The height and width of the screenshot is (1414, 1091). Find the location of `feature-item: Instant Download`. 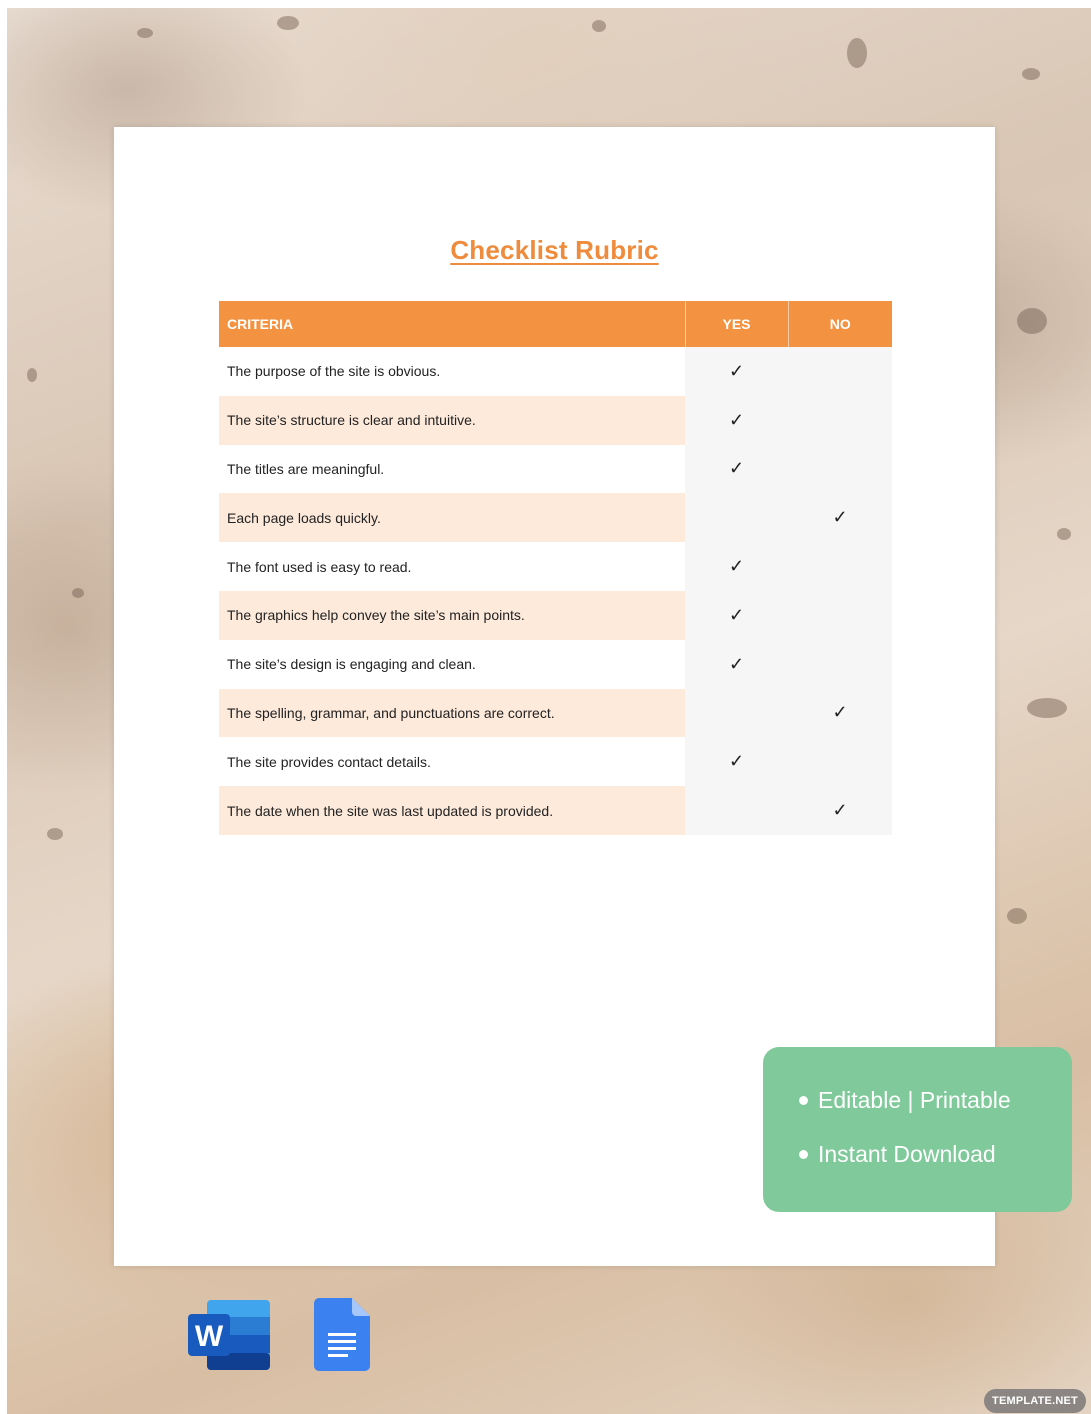

feature-item: Instant Download is located at coordinates (897, 1154).